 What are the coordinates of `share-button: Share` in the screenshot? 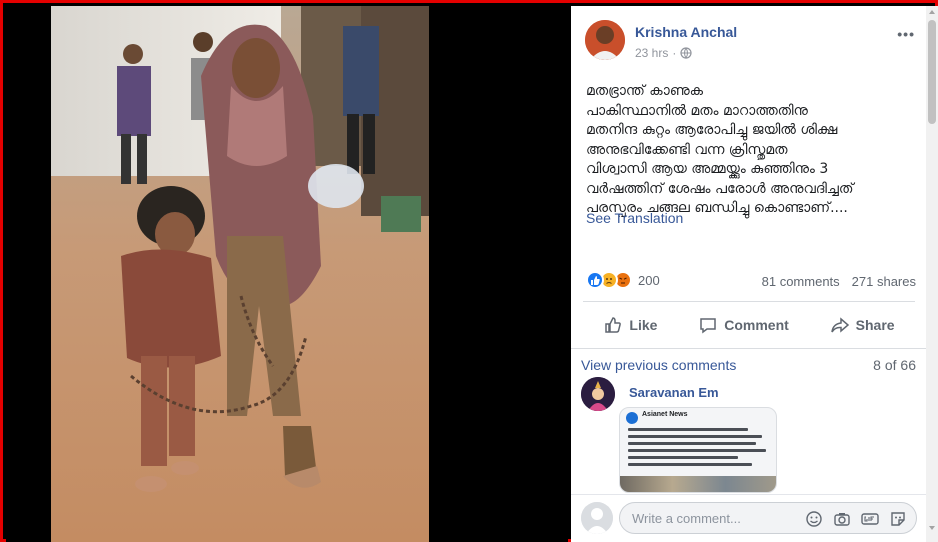 It's located at (862, 325).